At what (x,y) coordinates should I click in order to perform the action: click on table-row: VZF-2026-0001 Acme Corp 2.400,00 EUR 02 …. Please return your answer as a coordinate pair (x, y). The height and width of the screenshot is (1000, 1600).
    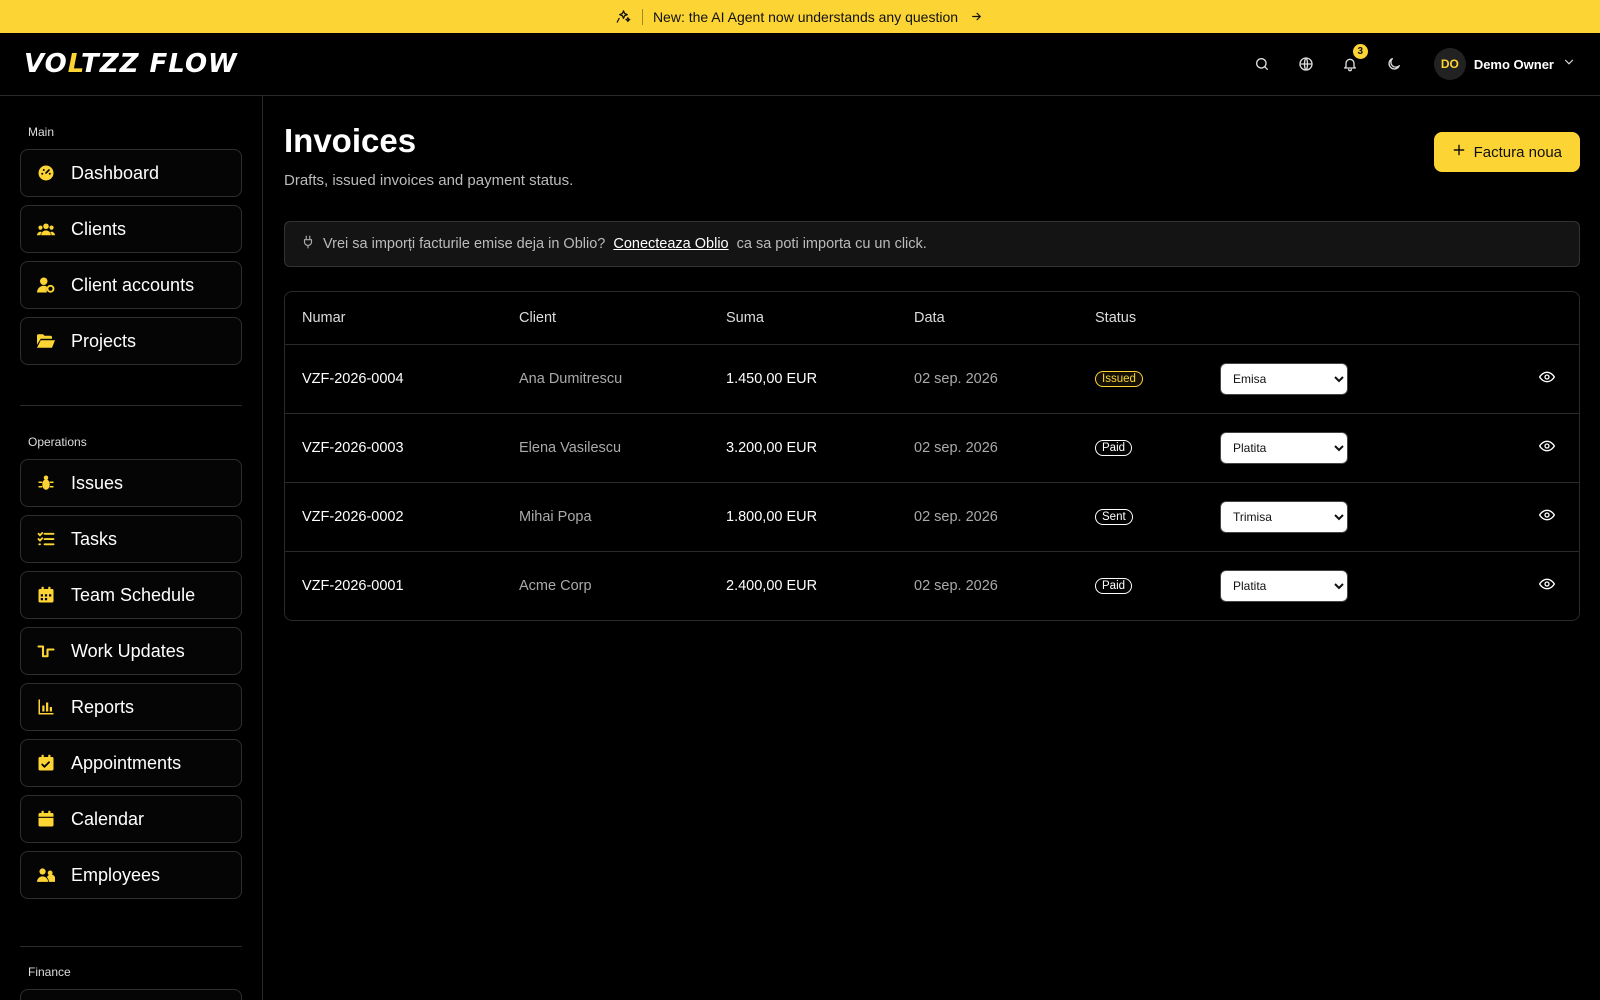
    Looking at the image, I should click on (932, 585).